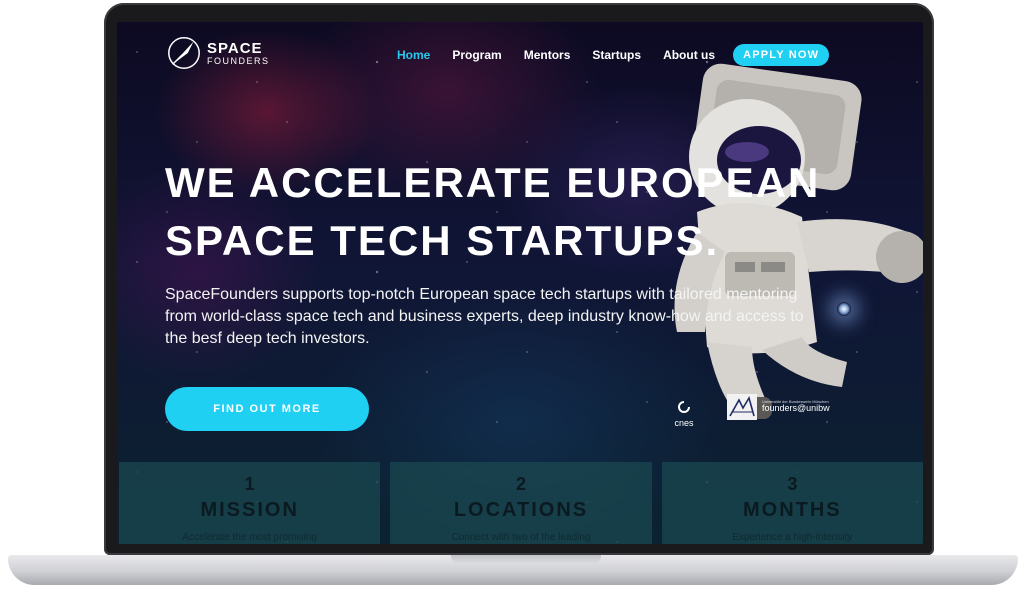 The height and width of the screenshot is (594, 1024). I want to click on stat-card-mission: 1 MISSION Accelerate the most promising, so click(250, 503).